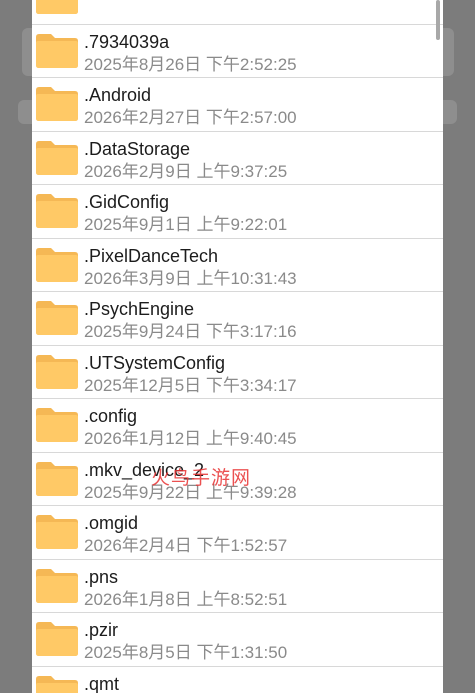 The image size is (475, 693). Describe the element at coordinates (237, 12) in the screenshot. I see `file-list-item: ..` at that location.